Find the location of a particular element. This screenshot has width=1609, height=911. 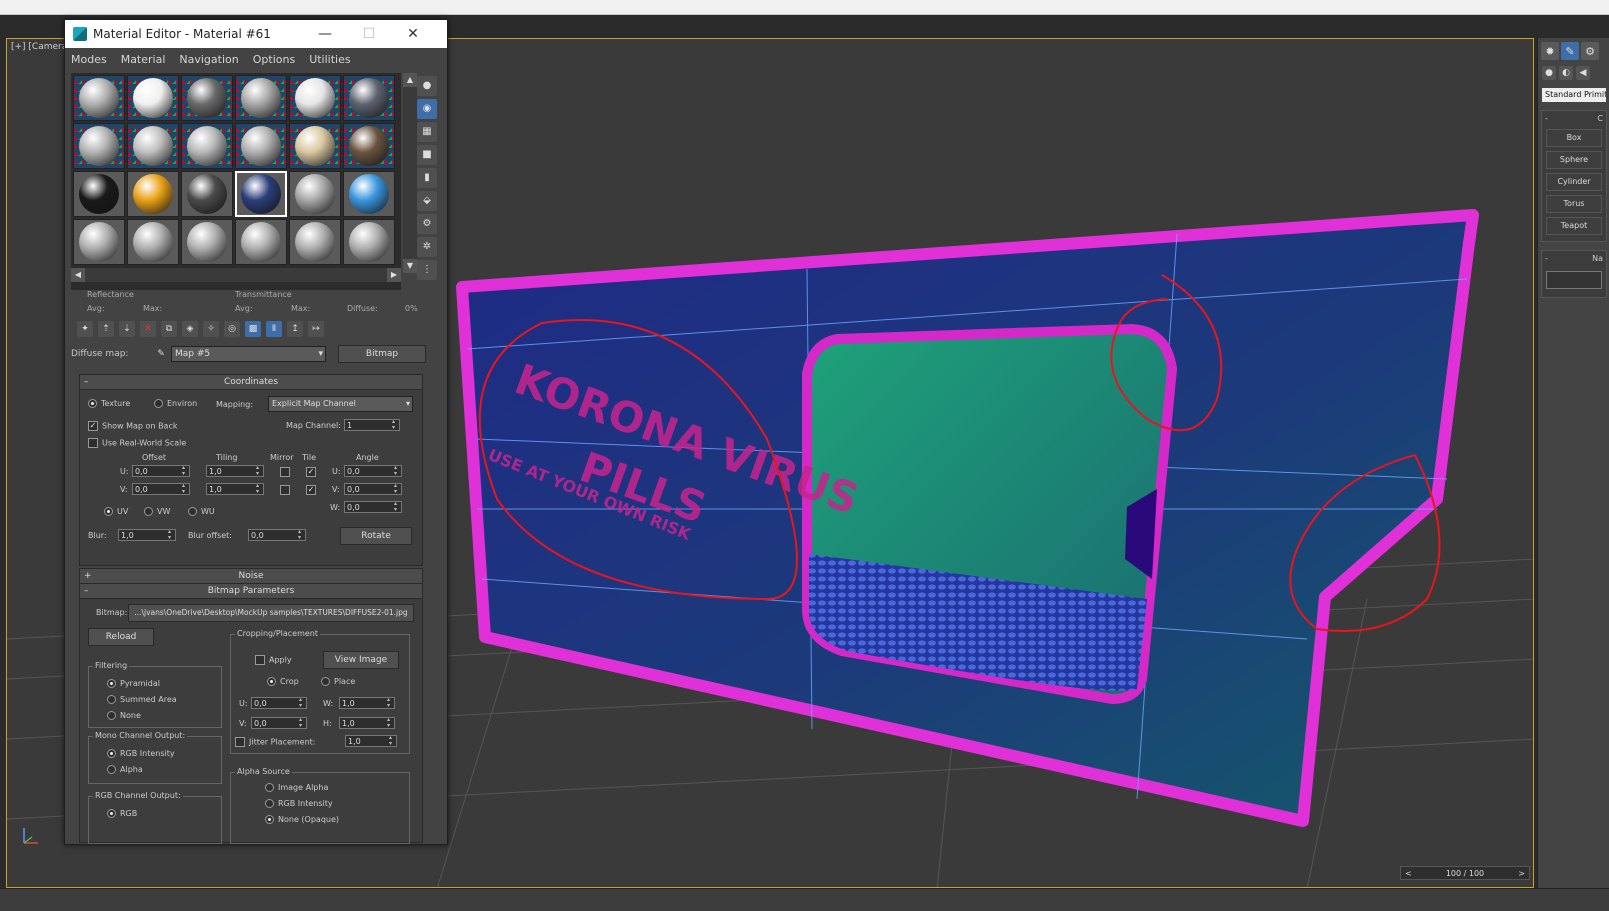

create-tab-icon: ✎ is located at coordinates (1570, 51).